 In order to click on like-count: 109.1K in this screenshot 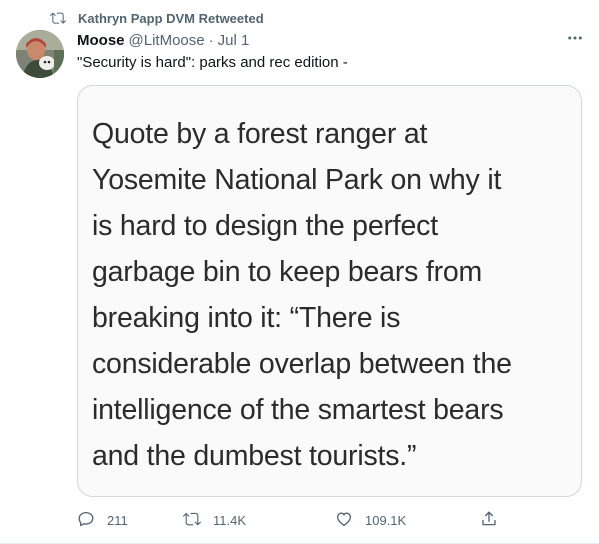, I will do `click(386, 520)`.